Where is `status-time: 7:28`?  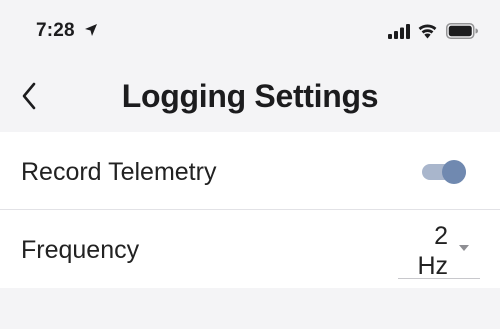
status-time: 7:28 is located at coordinates (55, 30).